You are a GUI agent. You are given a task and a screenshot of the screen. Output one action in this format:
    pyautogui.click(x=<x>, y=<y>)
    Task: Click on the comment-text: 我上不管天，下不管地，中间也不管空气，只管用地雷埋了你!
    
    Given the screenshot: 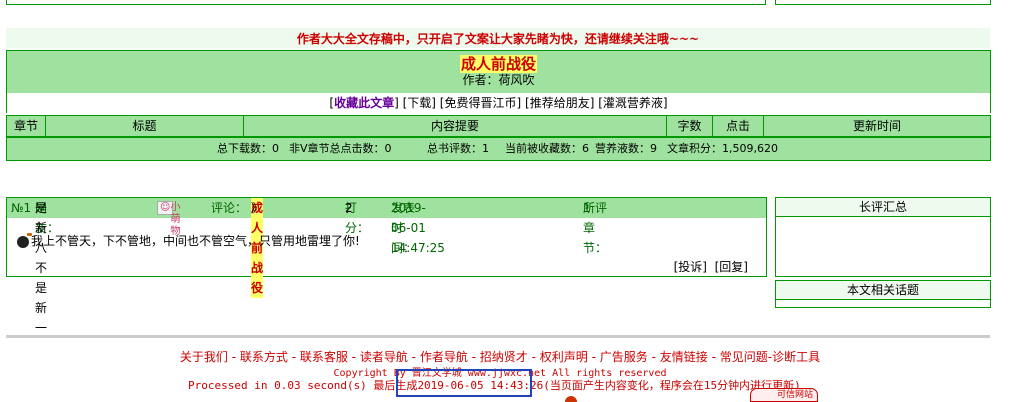 What is the action you would take?
    pyautogui.click(x=195, y=241)
    